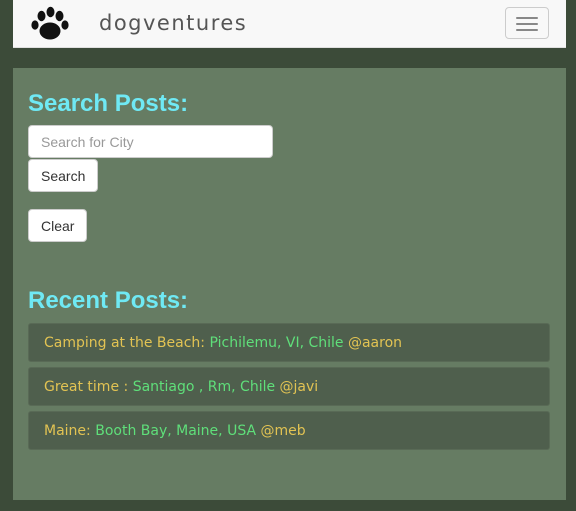  I want to click on post-title: Great time :, so click(86, 387).